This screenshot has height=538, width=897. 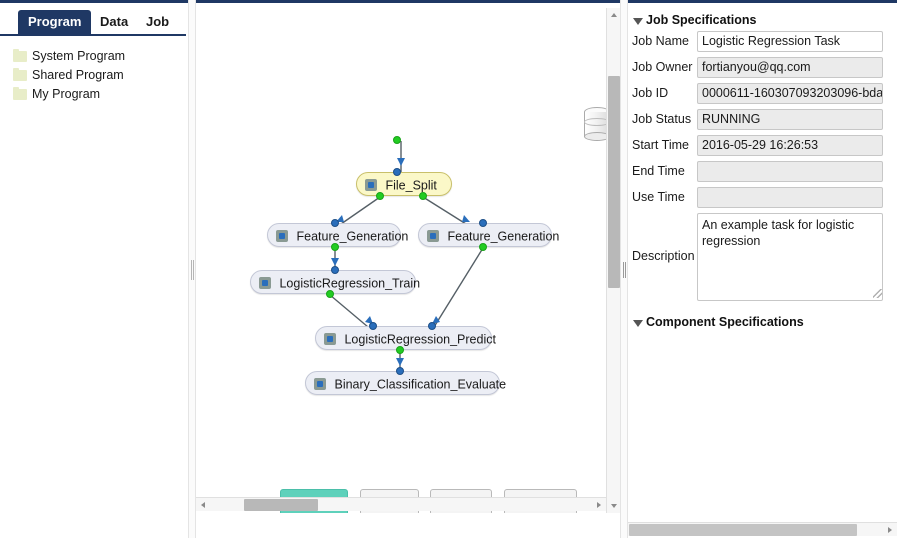 What do you see at coordinates (420, 339) in the screenshot?
I see `node-label: LogisticRegression_Predict` at bounding box center [420, 339].